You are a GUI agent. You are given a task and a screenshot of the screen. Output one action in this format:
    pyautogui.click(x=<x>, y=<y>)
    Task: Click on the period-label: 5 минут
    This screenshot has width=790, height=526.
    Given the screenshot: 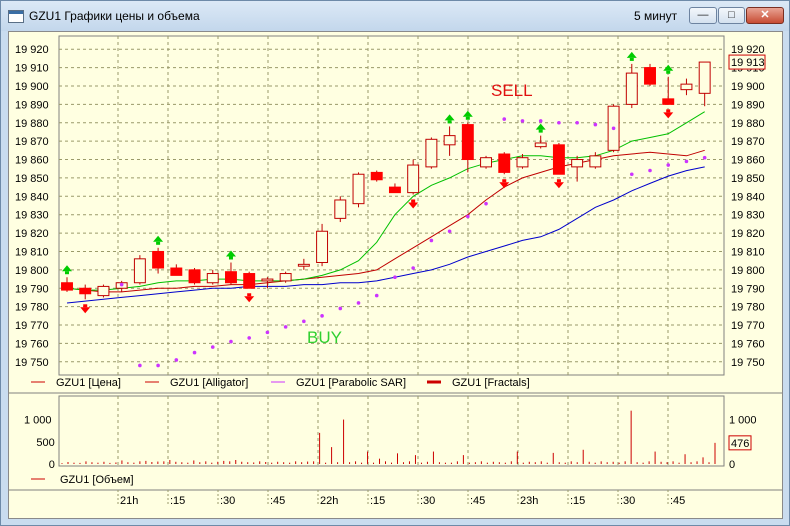 What is the action you would take?
    pyautogui.click(x=655, y=16)
    